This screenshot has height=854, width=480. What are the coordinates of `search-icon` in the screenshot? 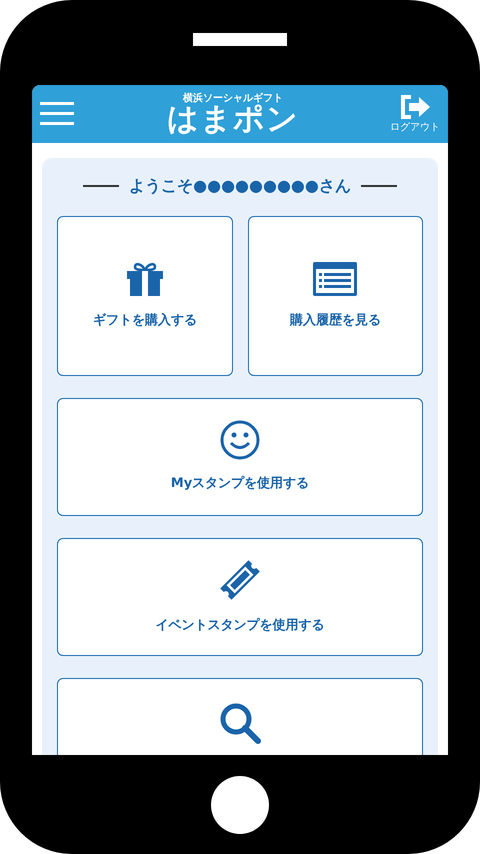 It's located at (240, 723).